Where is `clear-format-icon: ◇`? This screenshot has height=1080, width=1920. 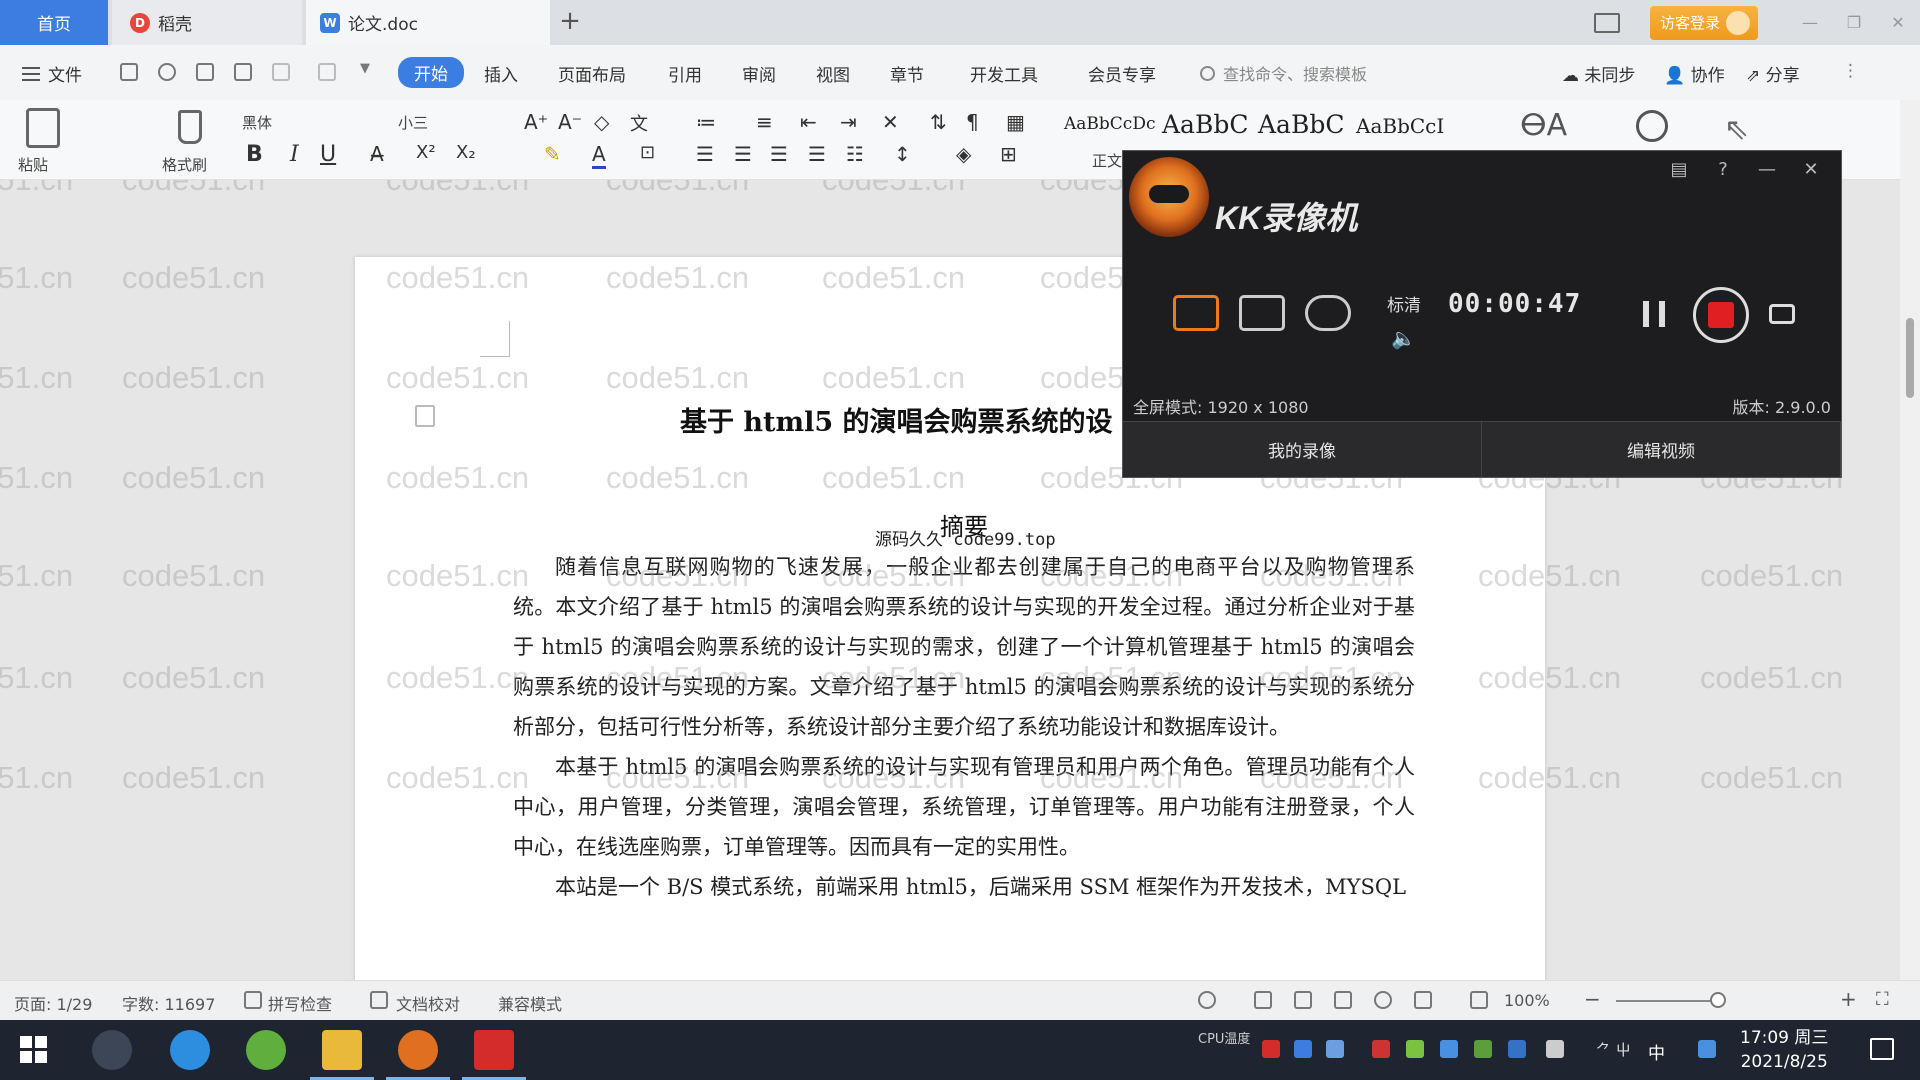 clear-format-icon: ◇ is located at coordinates (601, 122).